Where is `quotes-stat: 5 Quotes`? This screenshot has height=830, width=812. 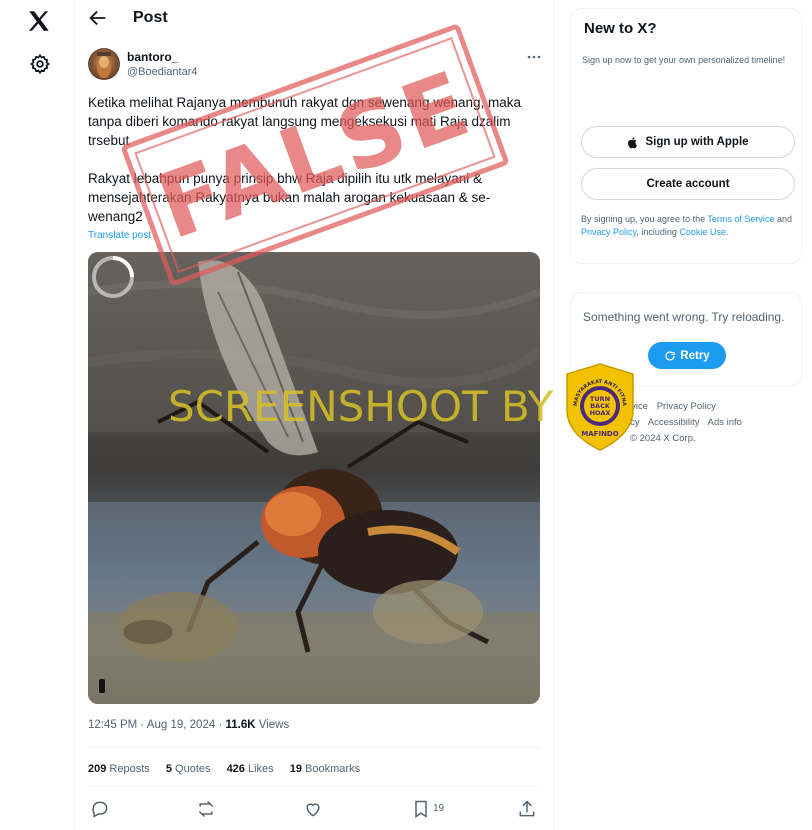
quotes-stat: 5 Quotes is located at coordinates (188, 769).